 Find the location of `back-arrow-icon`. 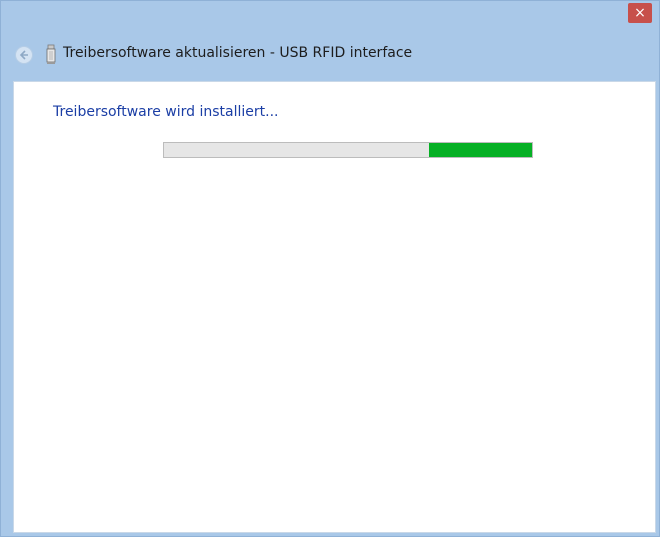

back-arrow-icon is located at coordinates (23, 55).